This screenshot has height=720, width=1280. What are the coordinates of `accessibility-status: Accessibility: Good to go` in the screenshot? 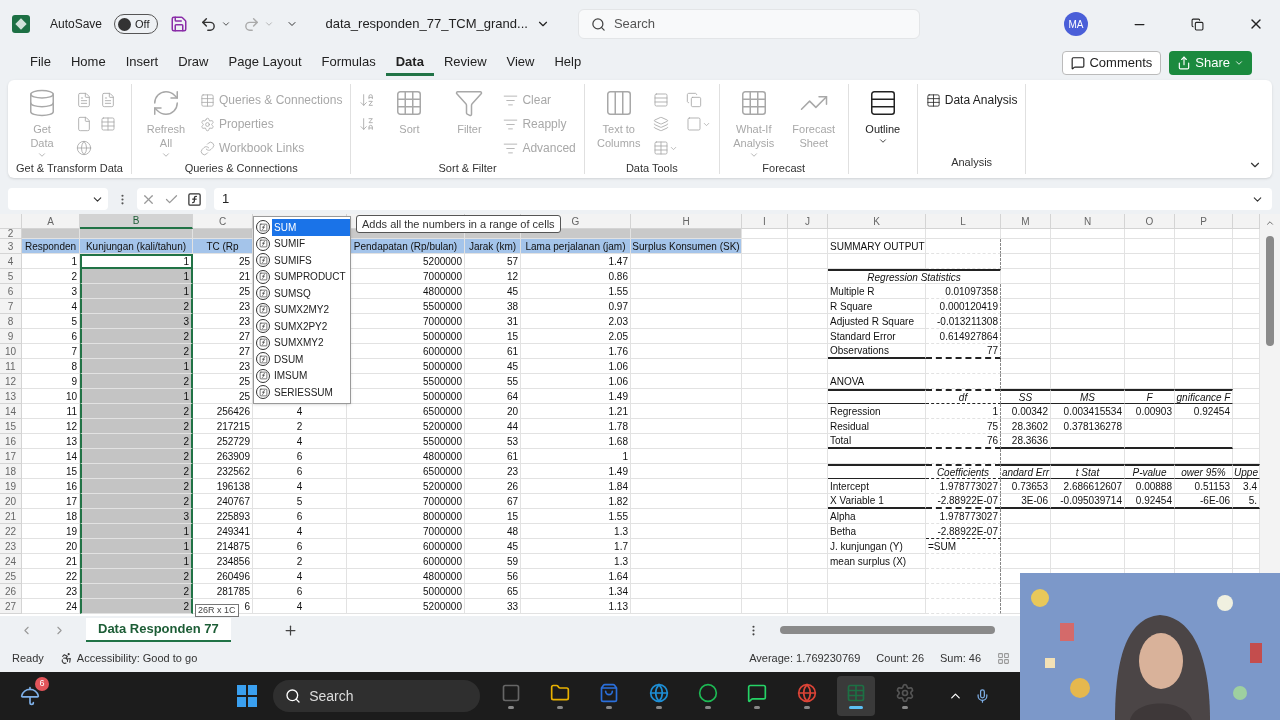 It's located at (128, 658).